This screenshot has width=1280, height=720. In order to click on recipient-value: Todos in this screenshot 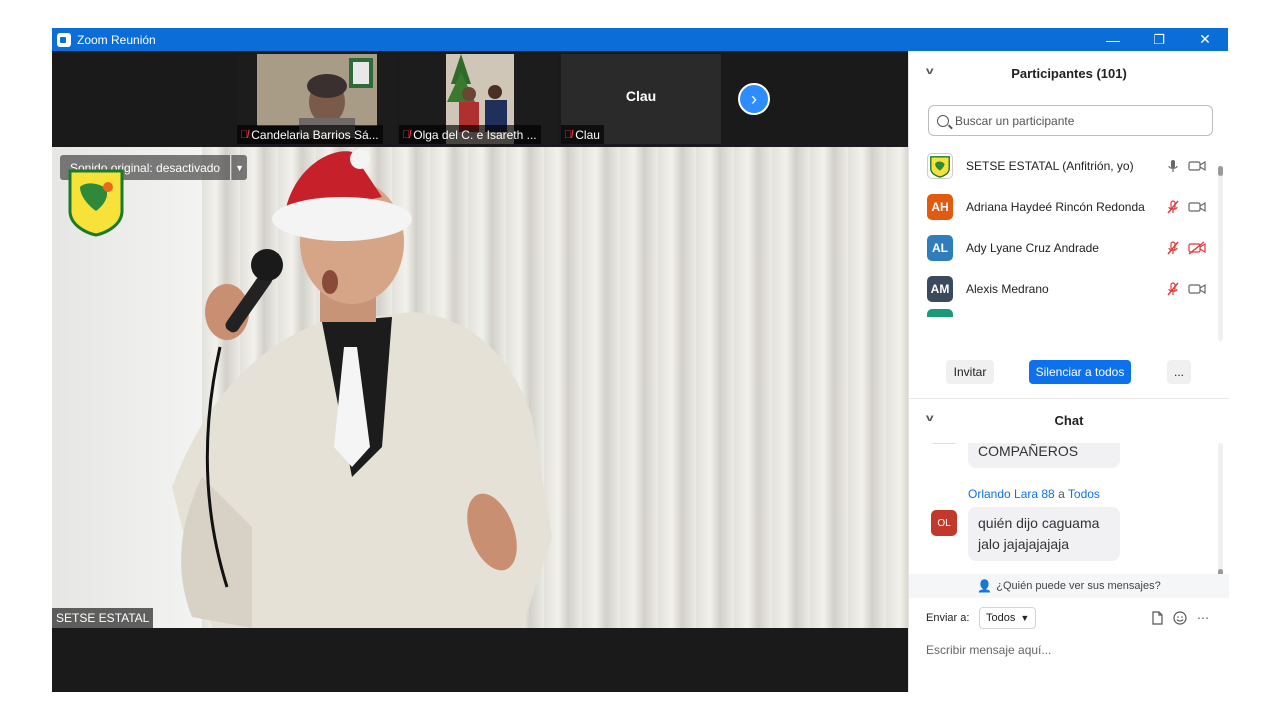, I will do `click(1001, 618)`.